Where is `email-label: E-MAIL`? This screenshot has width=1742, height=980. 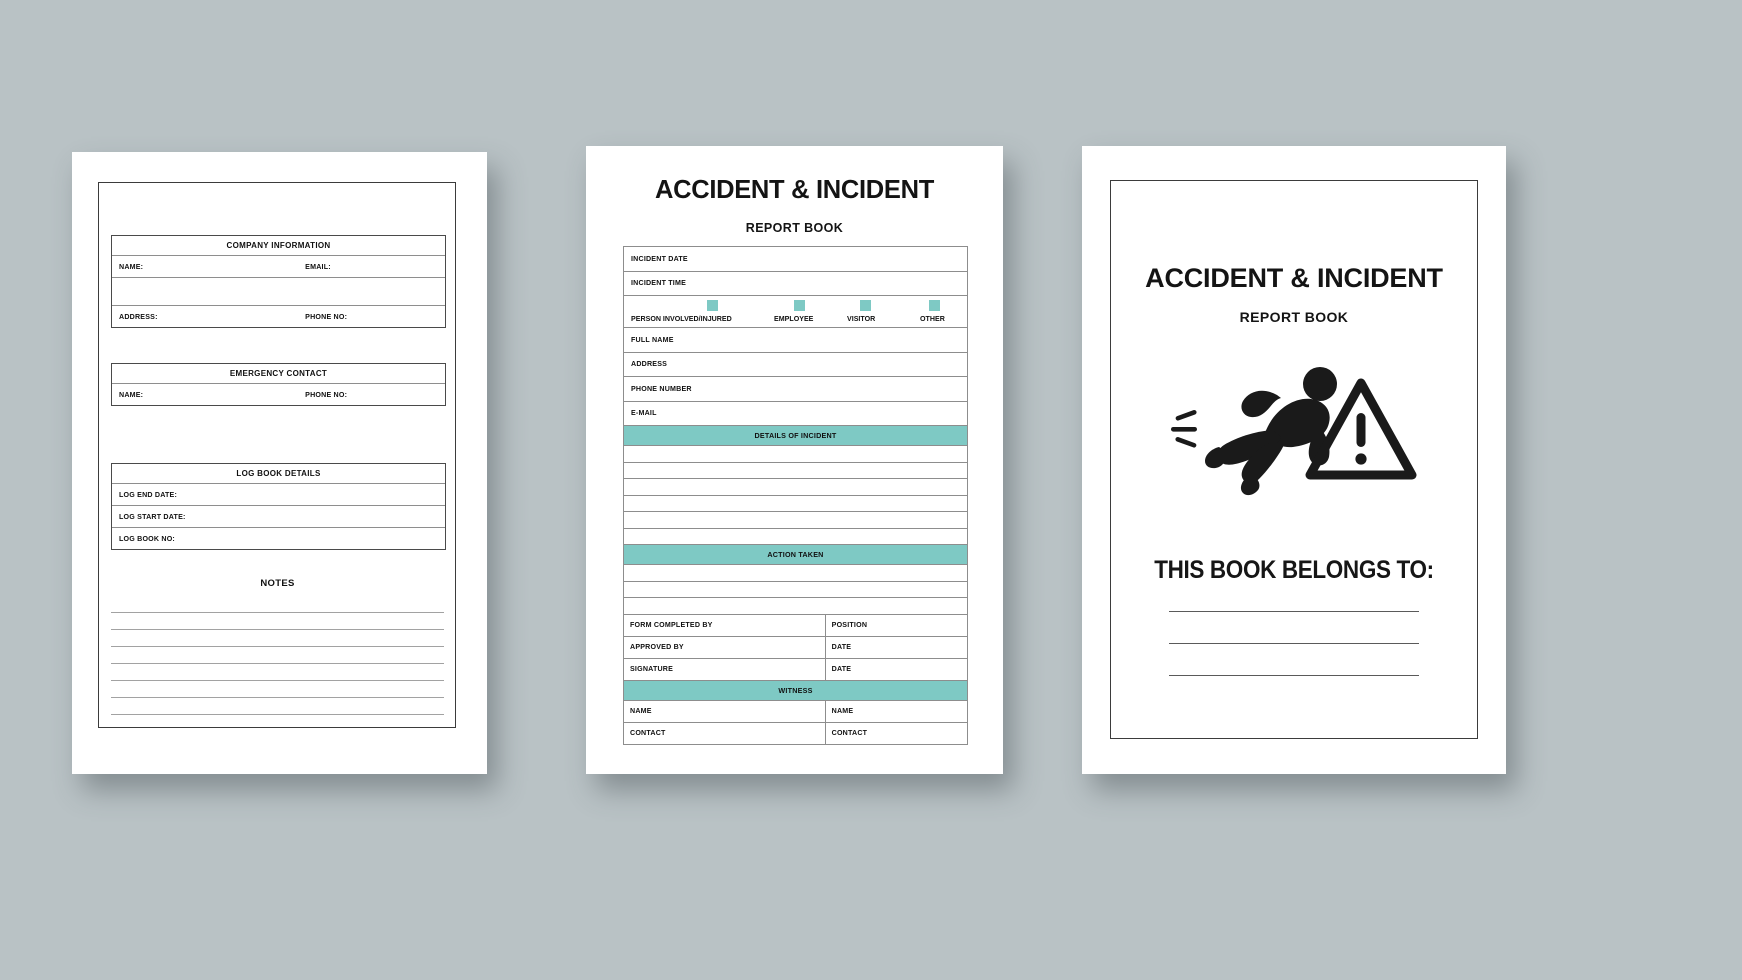
email-label: E-MAIL is located at coordinates (644, 413).